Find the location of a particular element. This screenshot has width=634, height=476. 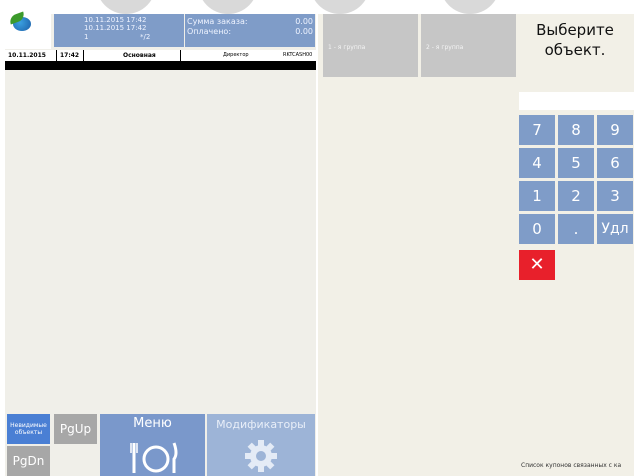

group-button: 2 - я группа is located at coordinates (468, 45).